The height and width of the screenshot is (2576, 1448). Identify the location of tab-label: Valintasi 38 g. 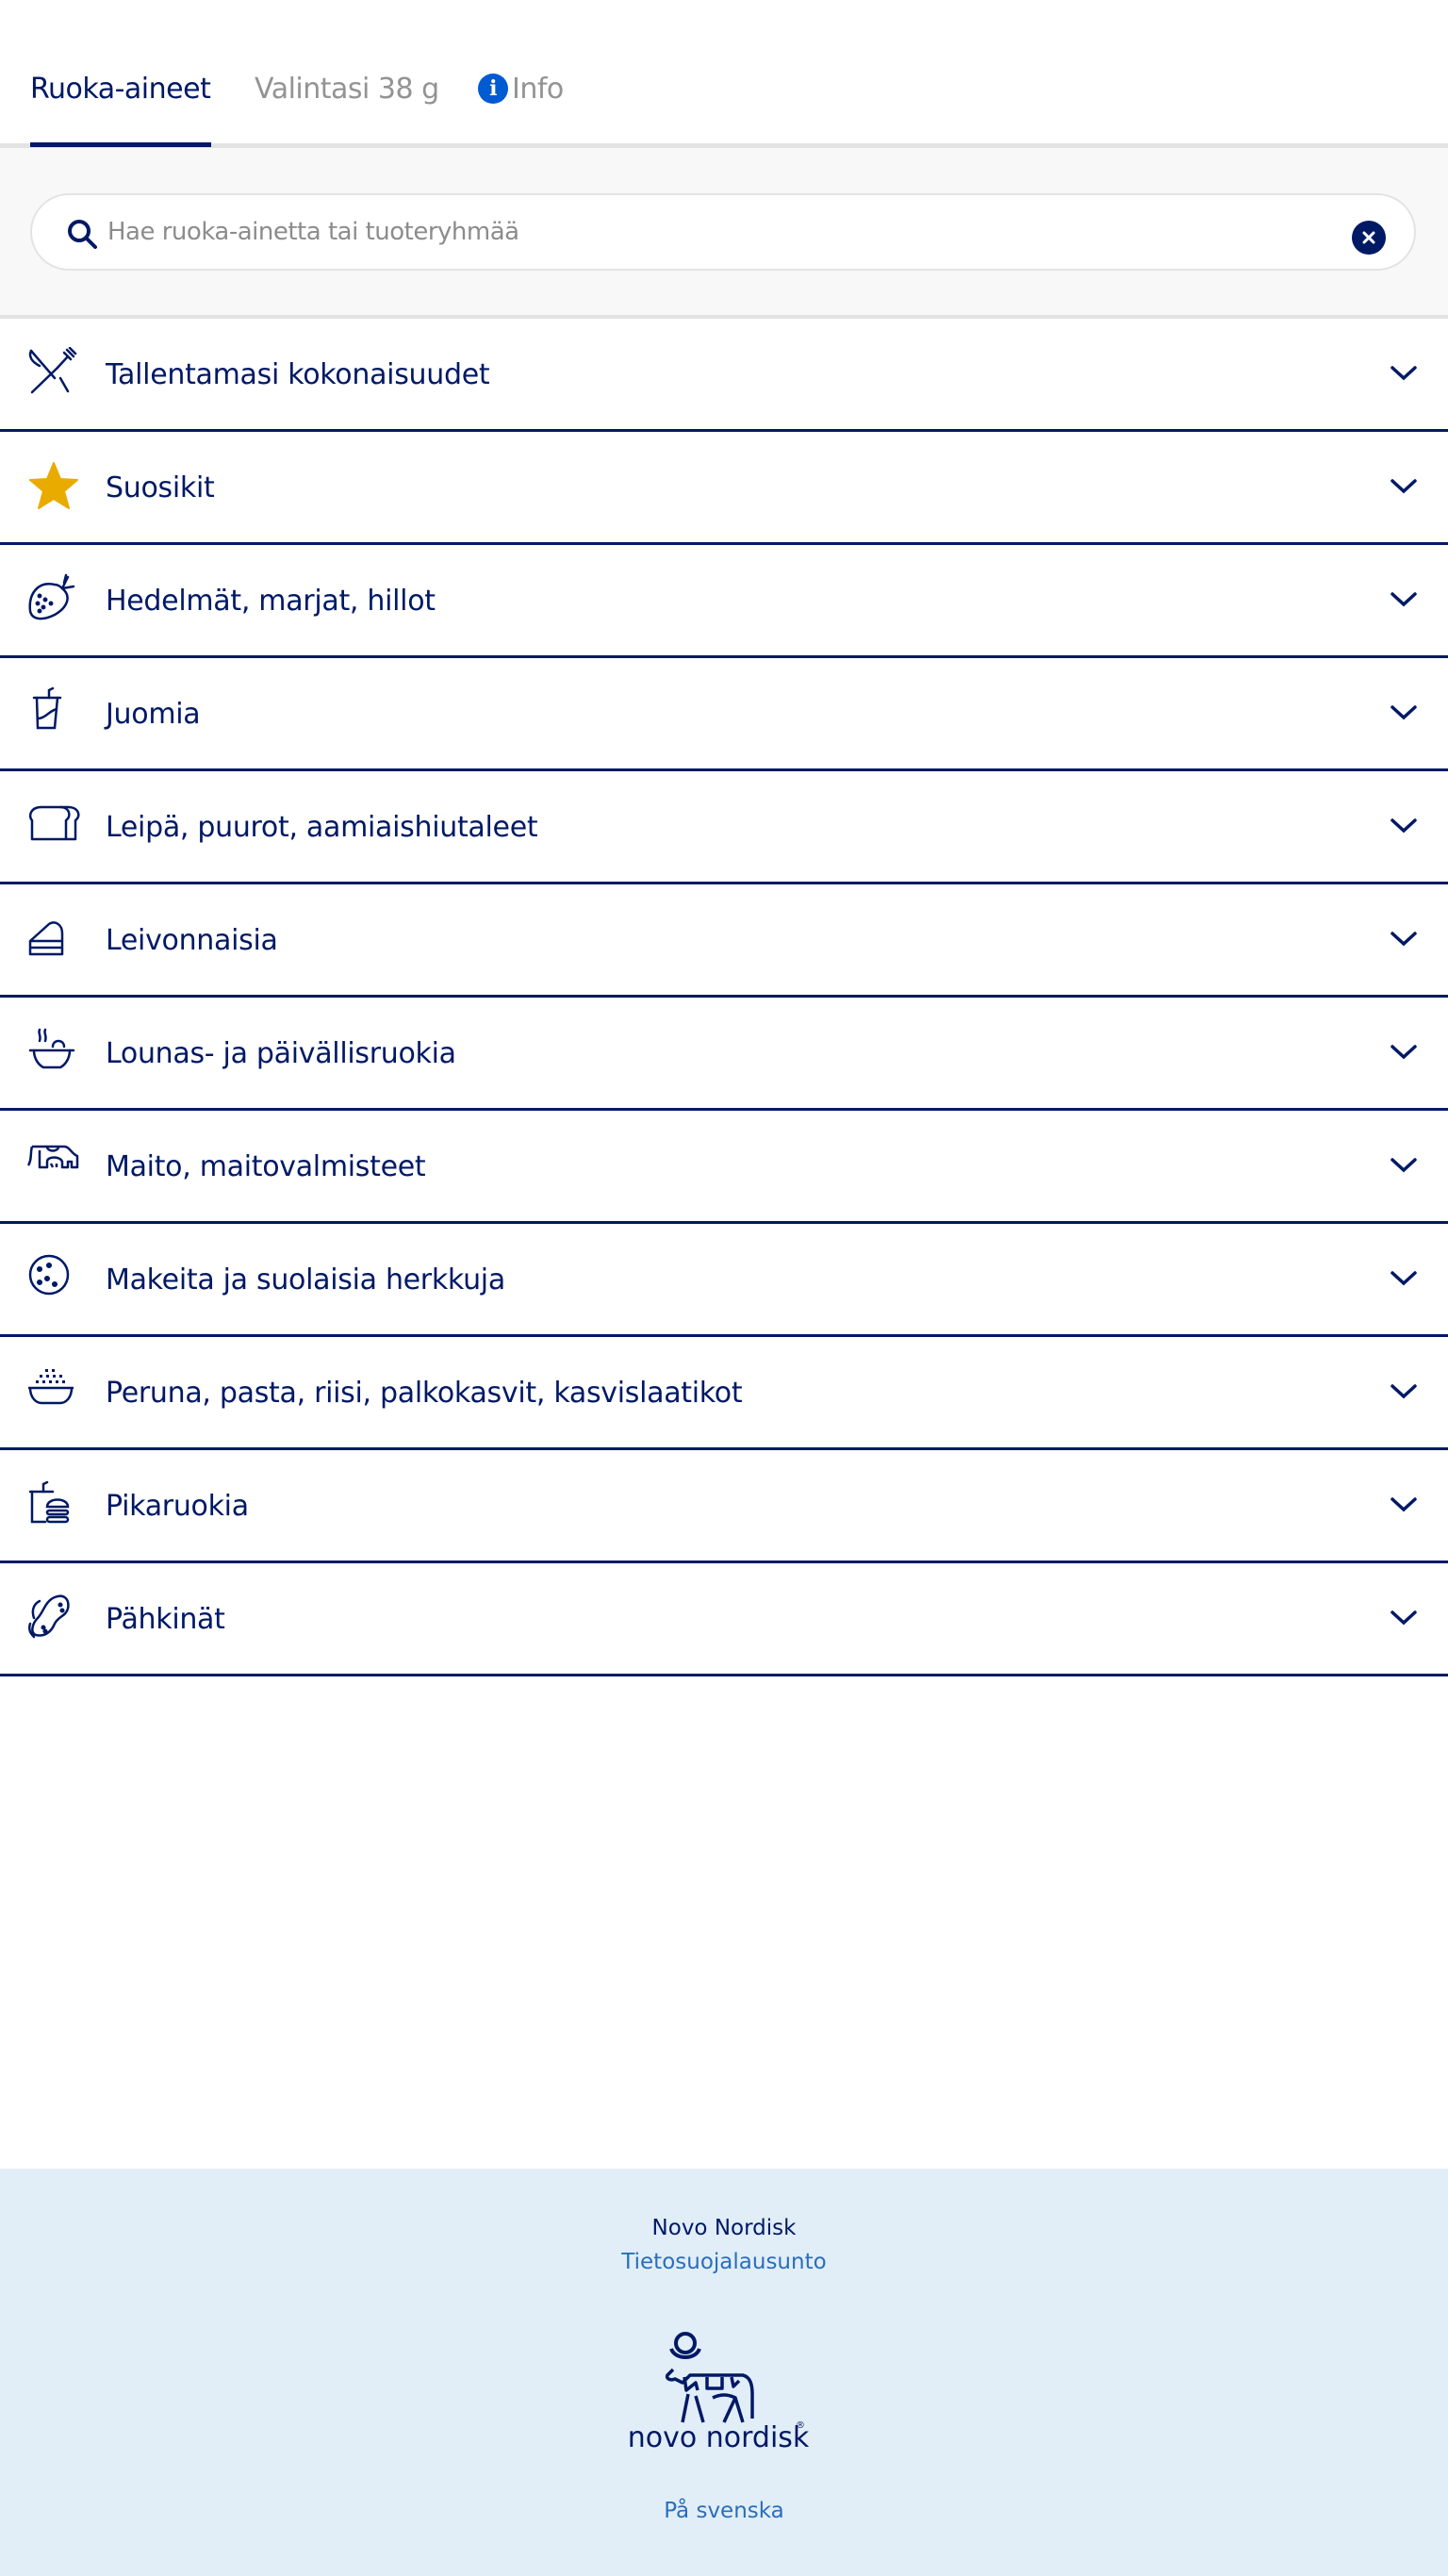
(347, 89).